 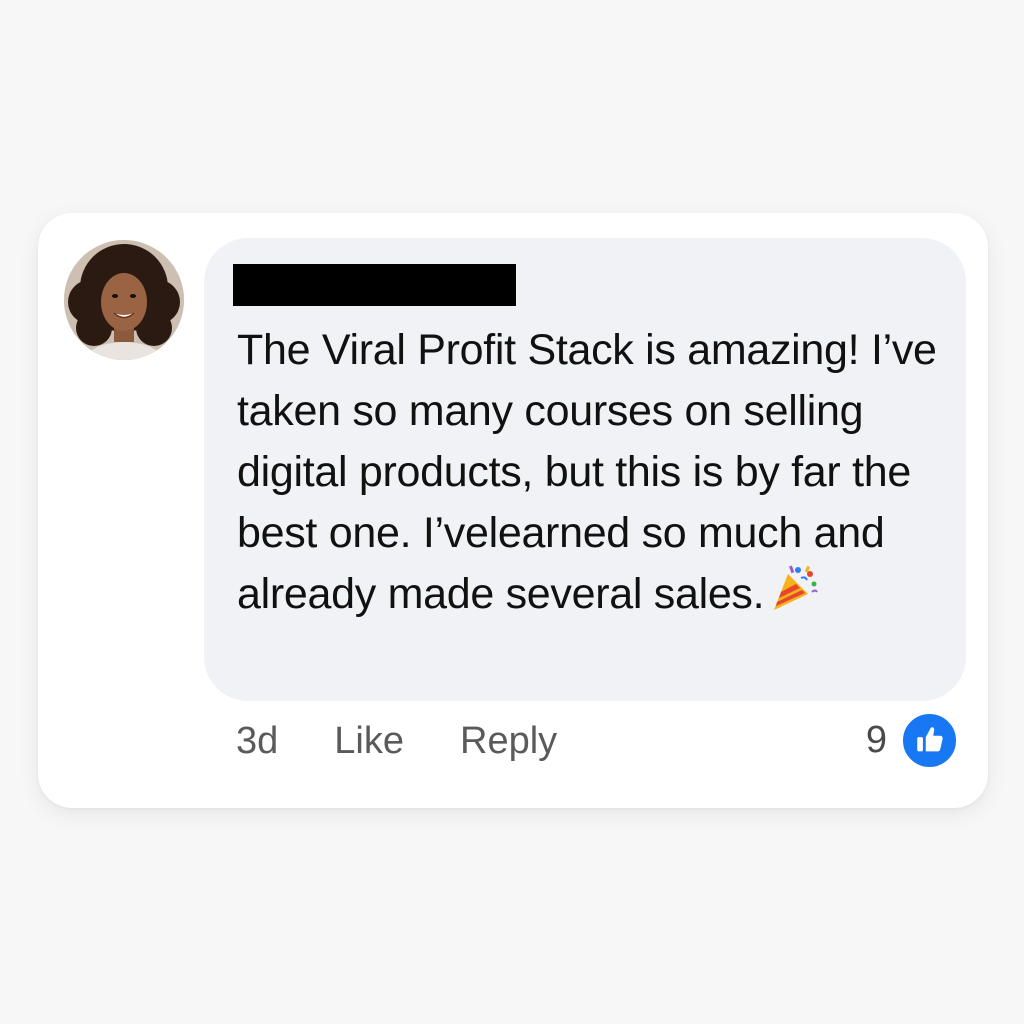 I want to click on like-thumb-icon, so click(x=929, y=740).